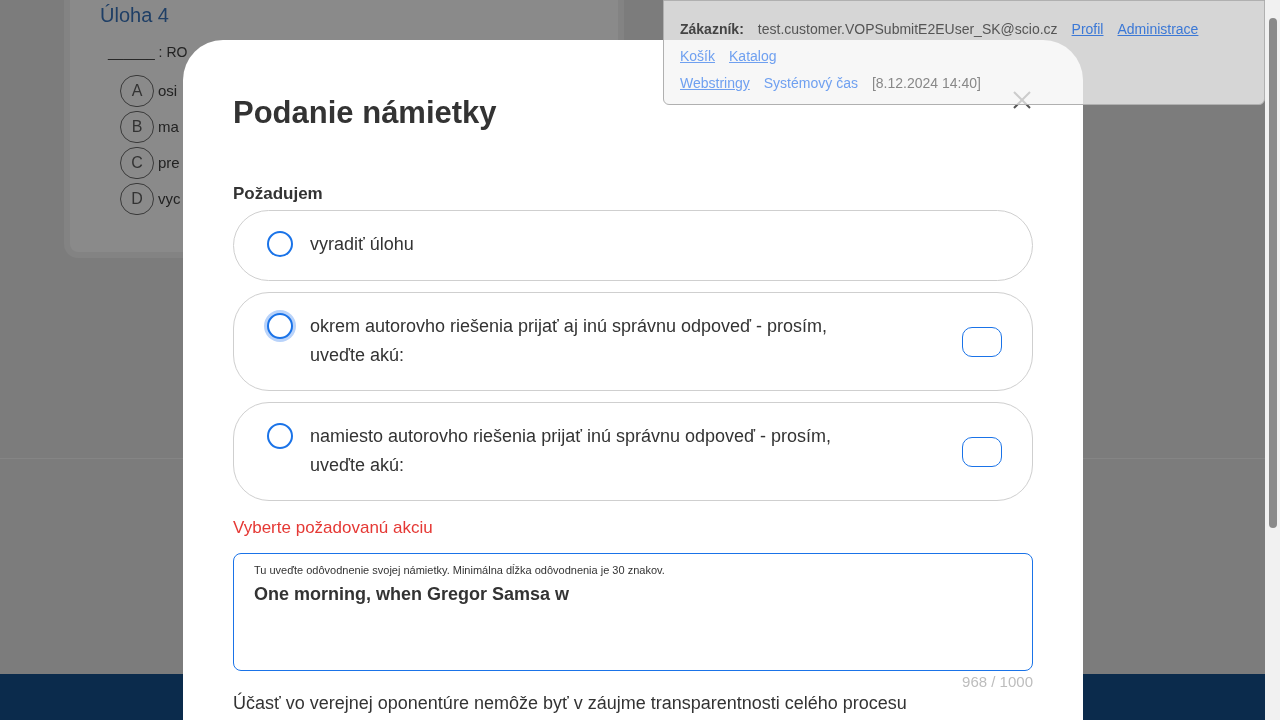  What do you see at coordinates (168, 90) in the screenshot?
I see `option-text: osi` at bounding box center [168, 90].